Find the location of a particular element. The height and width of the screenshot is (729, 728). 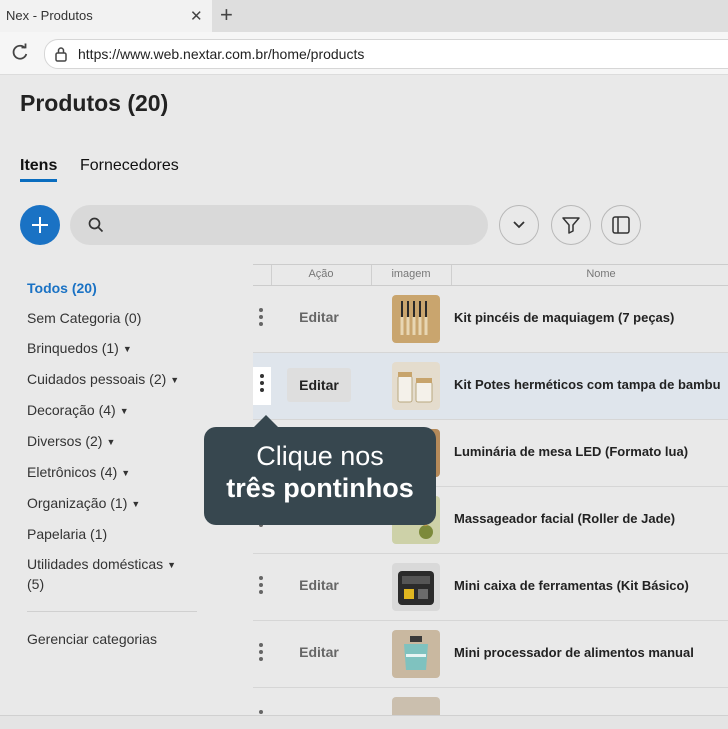

sidebar-item-label: Brinquedos (1) is located at coordinates (73, 348).